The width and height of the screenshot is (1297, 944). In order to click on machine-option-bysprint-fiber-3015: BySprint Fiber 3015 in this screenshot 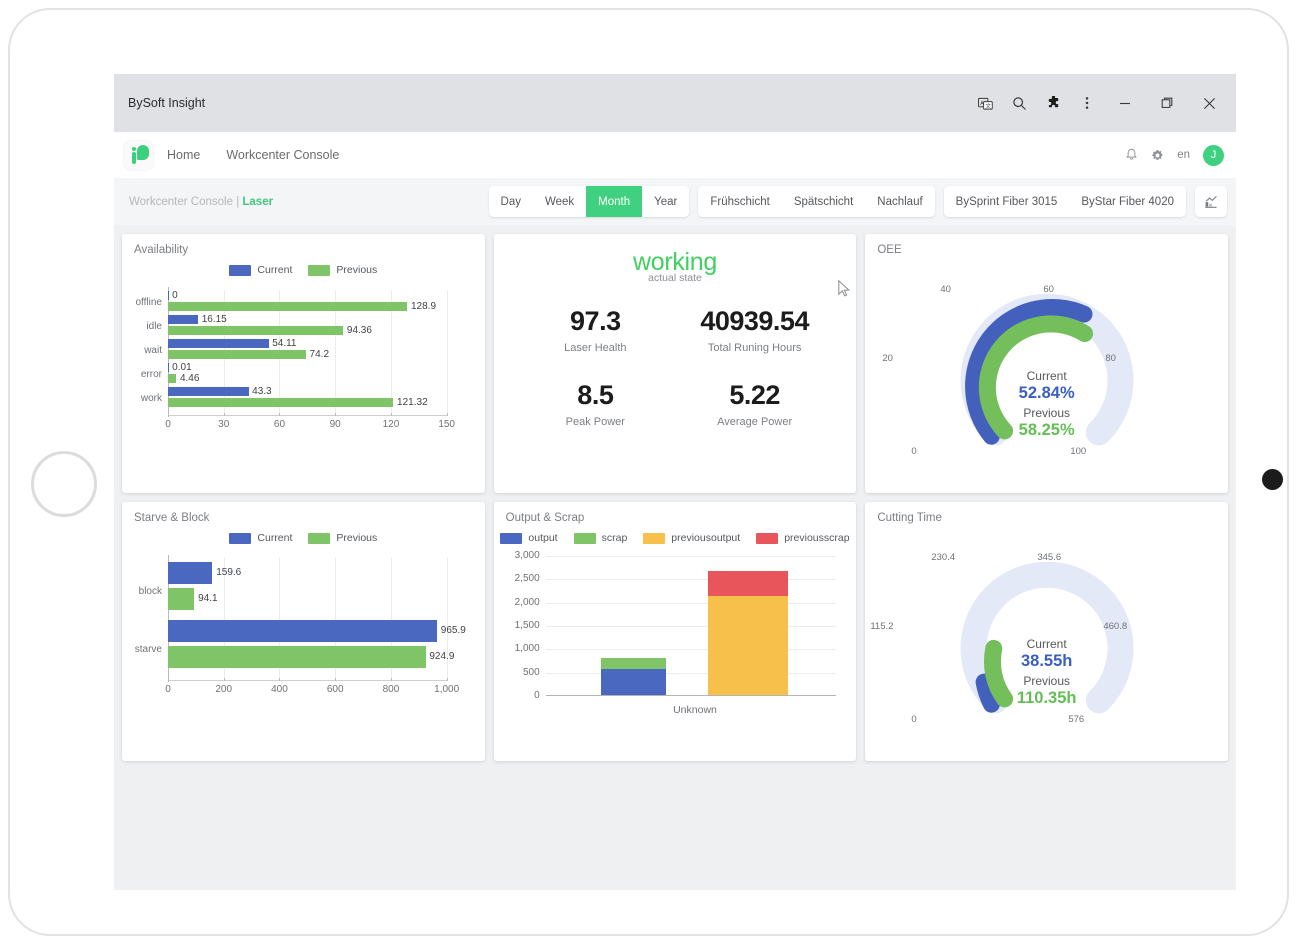, I will do `click(1006, 201)`.